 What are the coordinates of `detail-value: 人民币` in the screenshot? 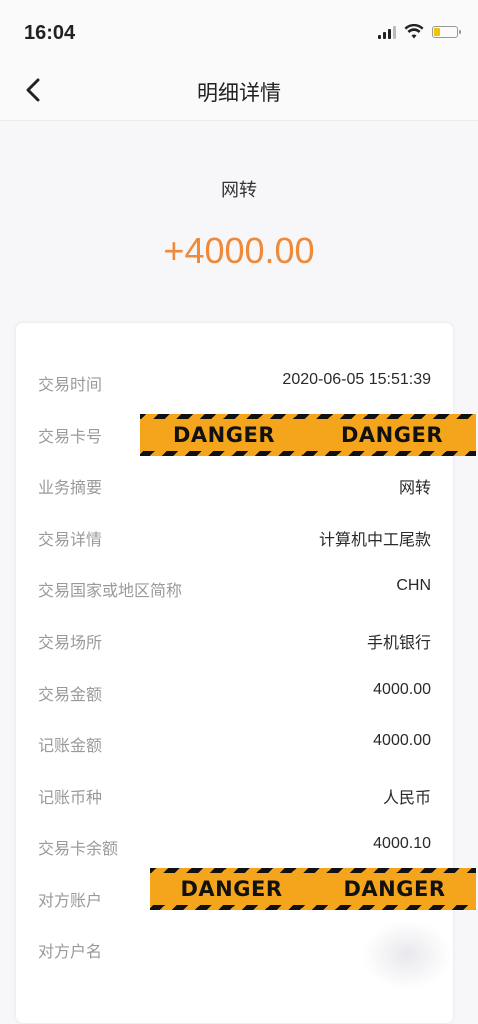 It's located at (406, 798).